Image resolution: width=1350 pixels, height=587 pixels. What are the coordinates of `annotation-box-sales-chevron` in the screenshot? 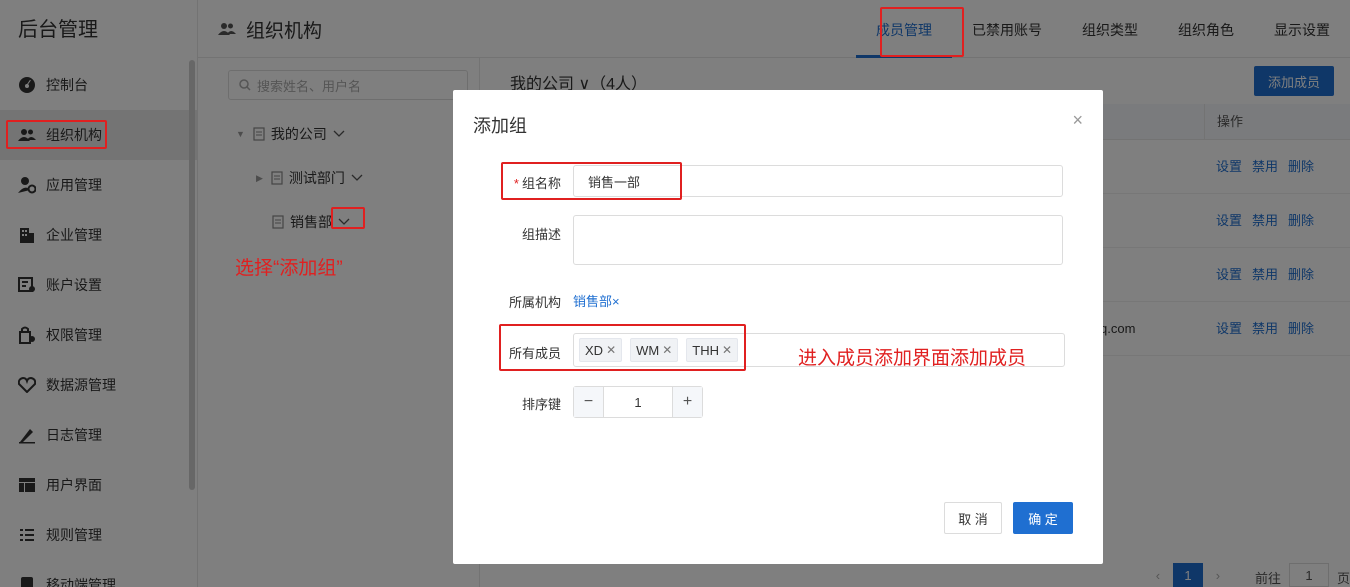 It's located at (348, 218).